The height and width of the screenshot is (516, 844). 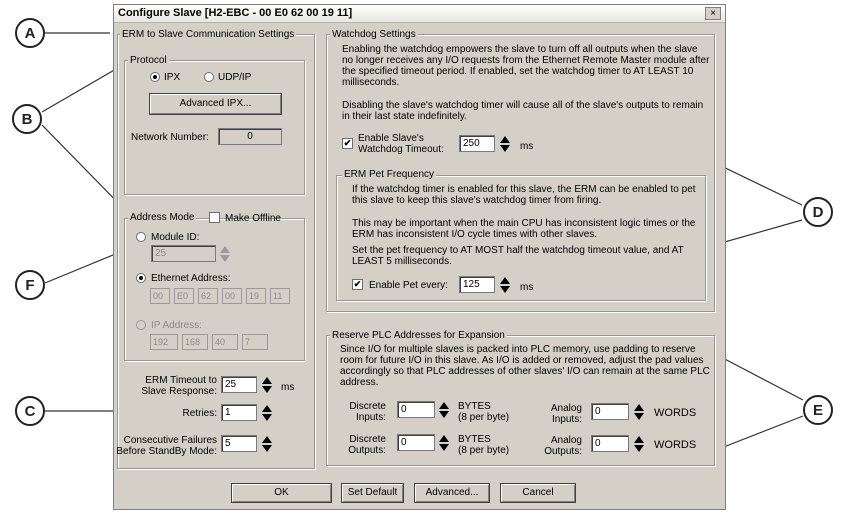 What do you see at coordinates (416, 442) in the screenshot?
I see `discrete-outputs-field: 0` at bounding box center [416, 442].